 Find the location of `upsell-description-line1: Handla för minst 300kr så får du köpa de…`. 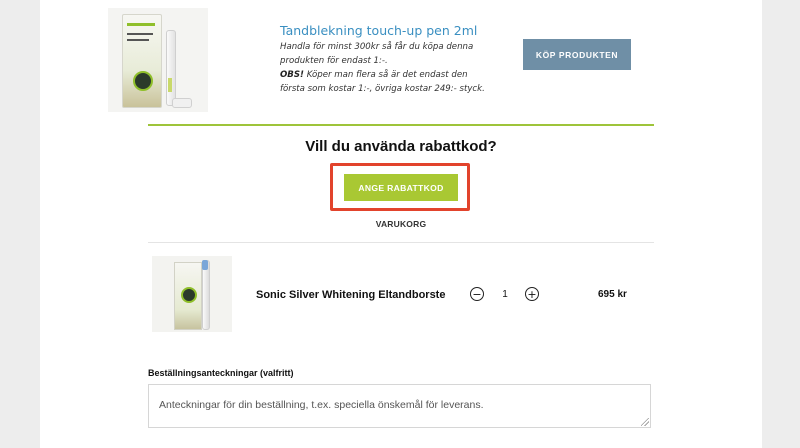

upsell-description-line1: Handla för minst 300kr så får du köpa de… is located at coordinates (377, 54).